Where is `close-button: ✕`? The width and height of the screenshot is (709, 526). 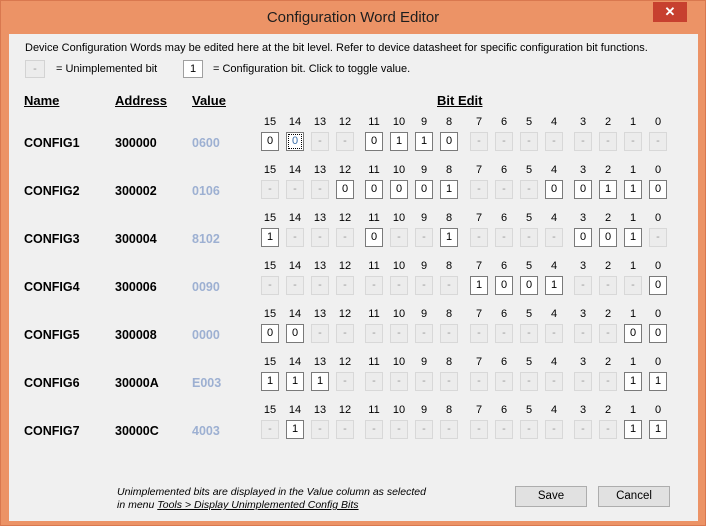
close-button: ✕ is located at coordinates (670, 12).